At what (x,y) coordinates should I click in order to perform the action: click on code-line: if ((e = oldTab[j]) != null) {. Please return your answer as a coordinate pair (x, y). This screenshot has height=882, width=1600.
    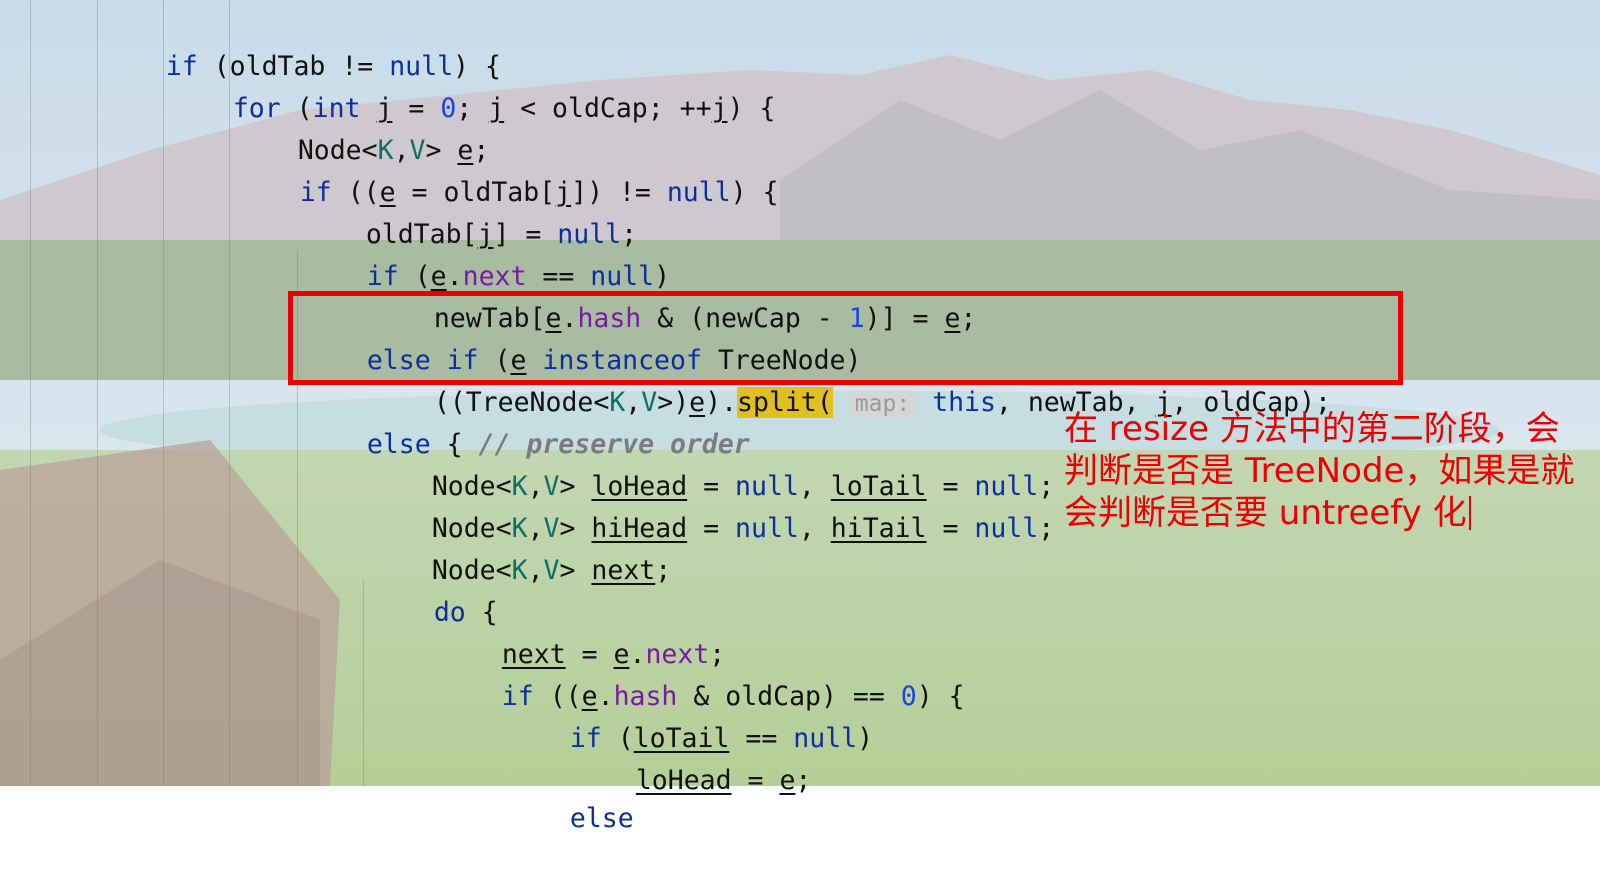
    Looking at the image, I should click on (539, 192).